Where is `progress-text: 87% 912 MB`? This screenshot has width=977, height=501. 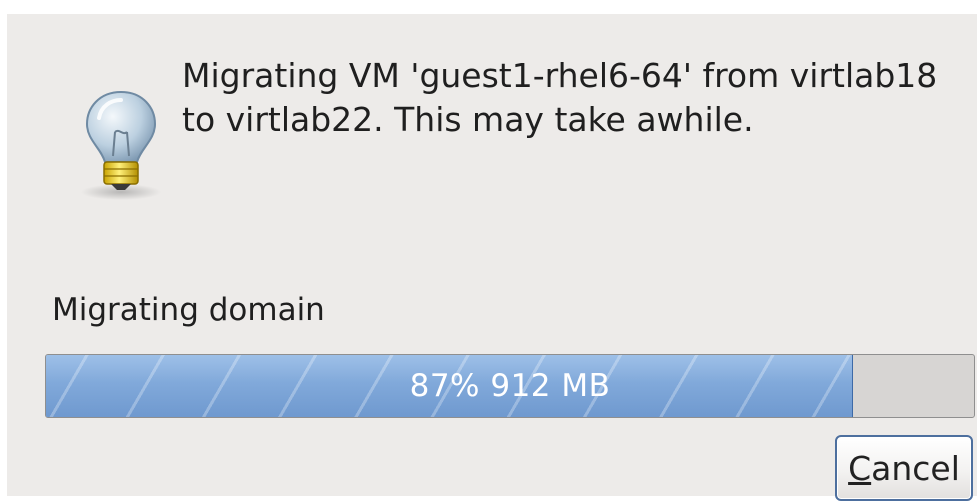 progress-text: 87% 912 MB is located at coordinates (510, 386).